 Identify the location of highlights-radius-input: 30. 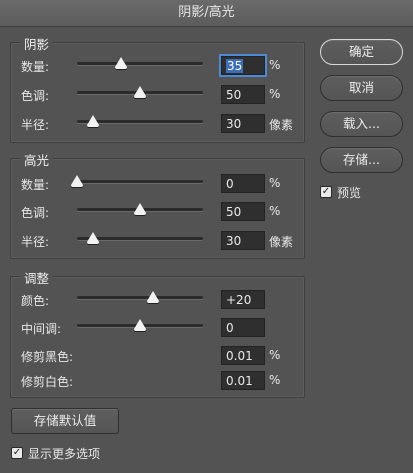
(243, 240).